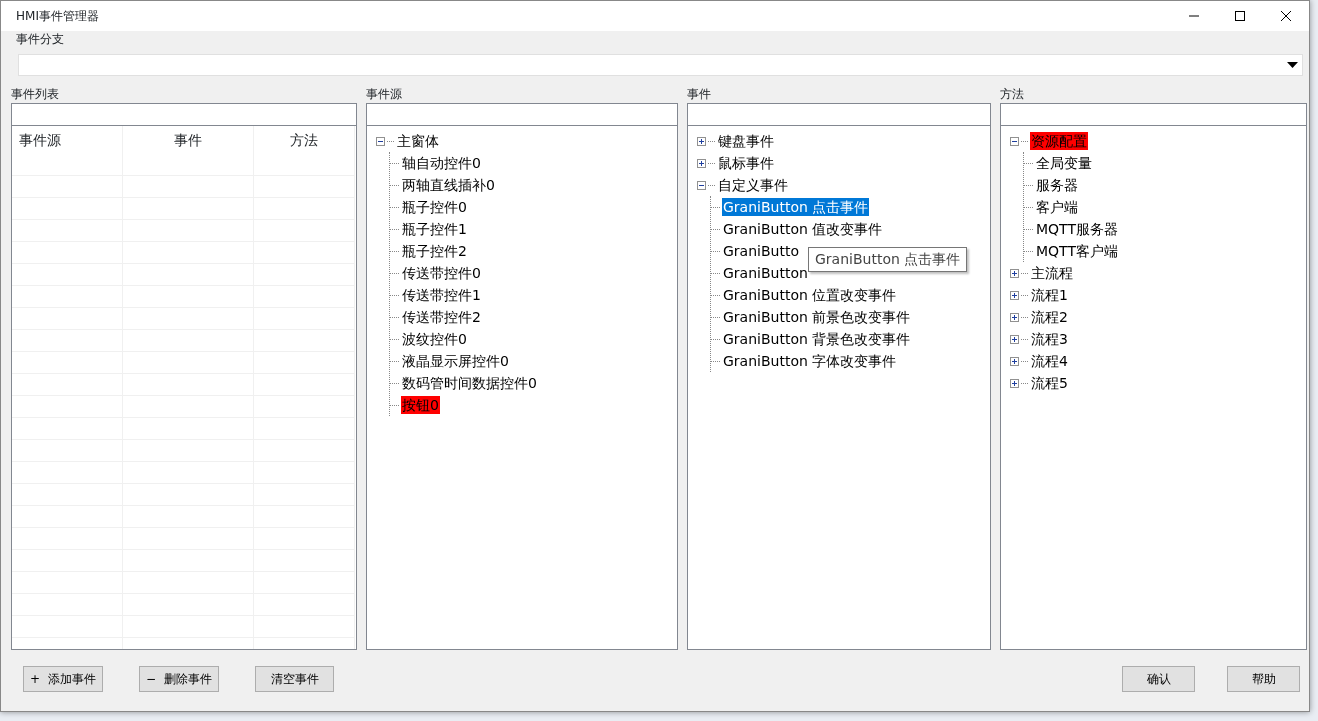 The image size is (1318, 721). Describe the element at coordinates (1049, 339) in the screenshot. I see `tree-item: 流程3` at that location.